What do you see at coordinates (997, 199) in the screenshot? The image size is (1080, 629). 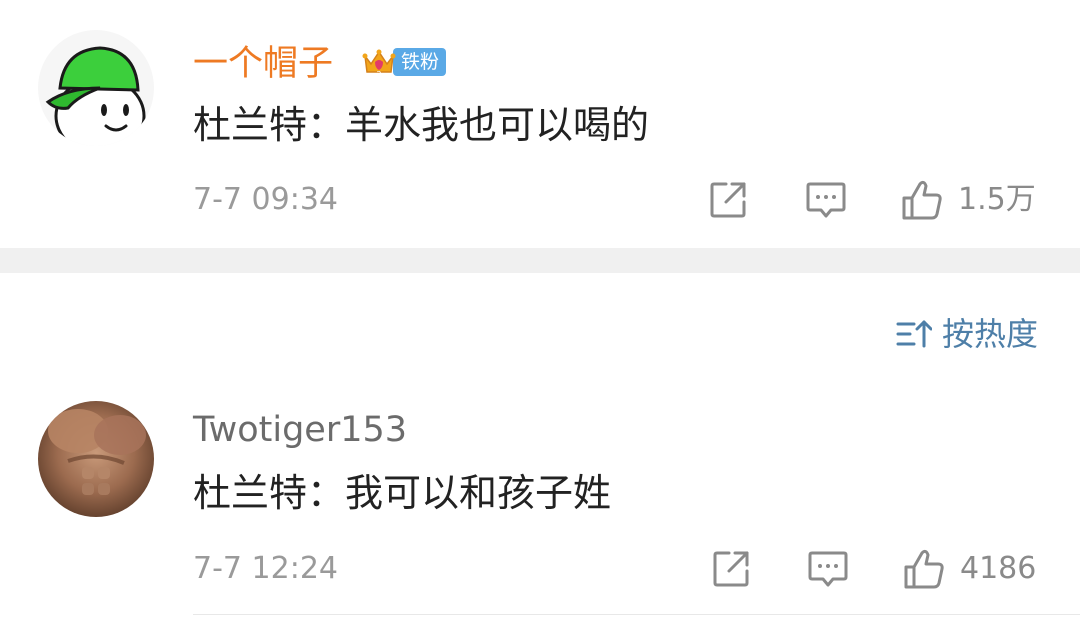 I see `like-count: 1.5万` at bounding box center [997, 199].